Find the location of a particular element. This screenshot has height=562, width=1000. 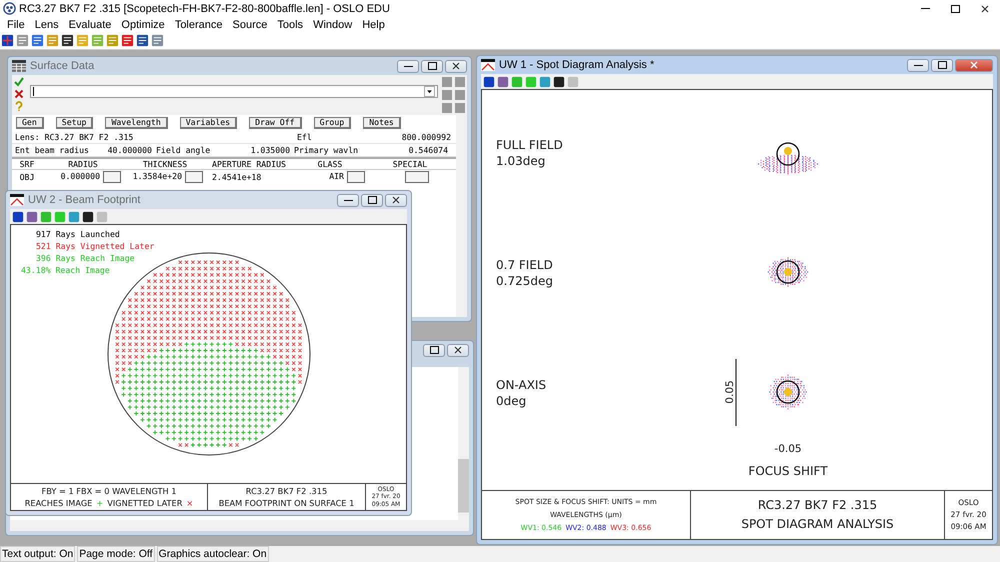

field-angle: 1.03deg is located at coordinates (521, 161).